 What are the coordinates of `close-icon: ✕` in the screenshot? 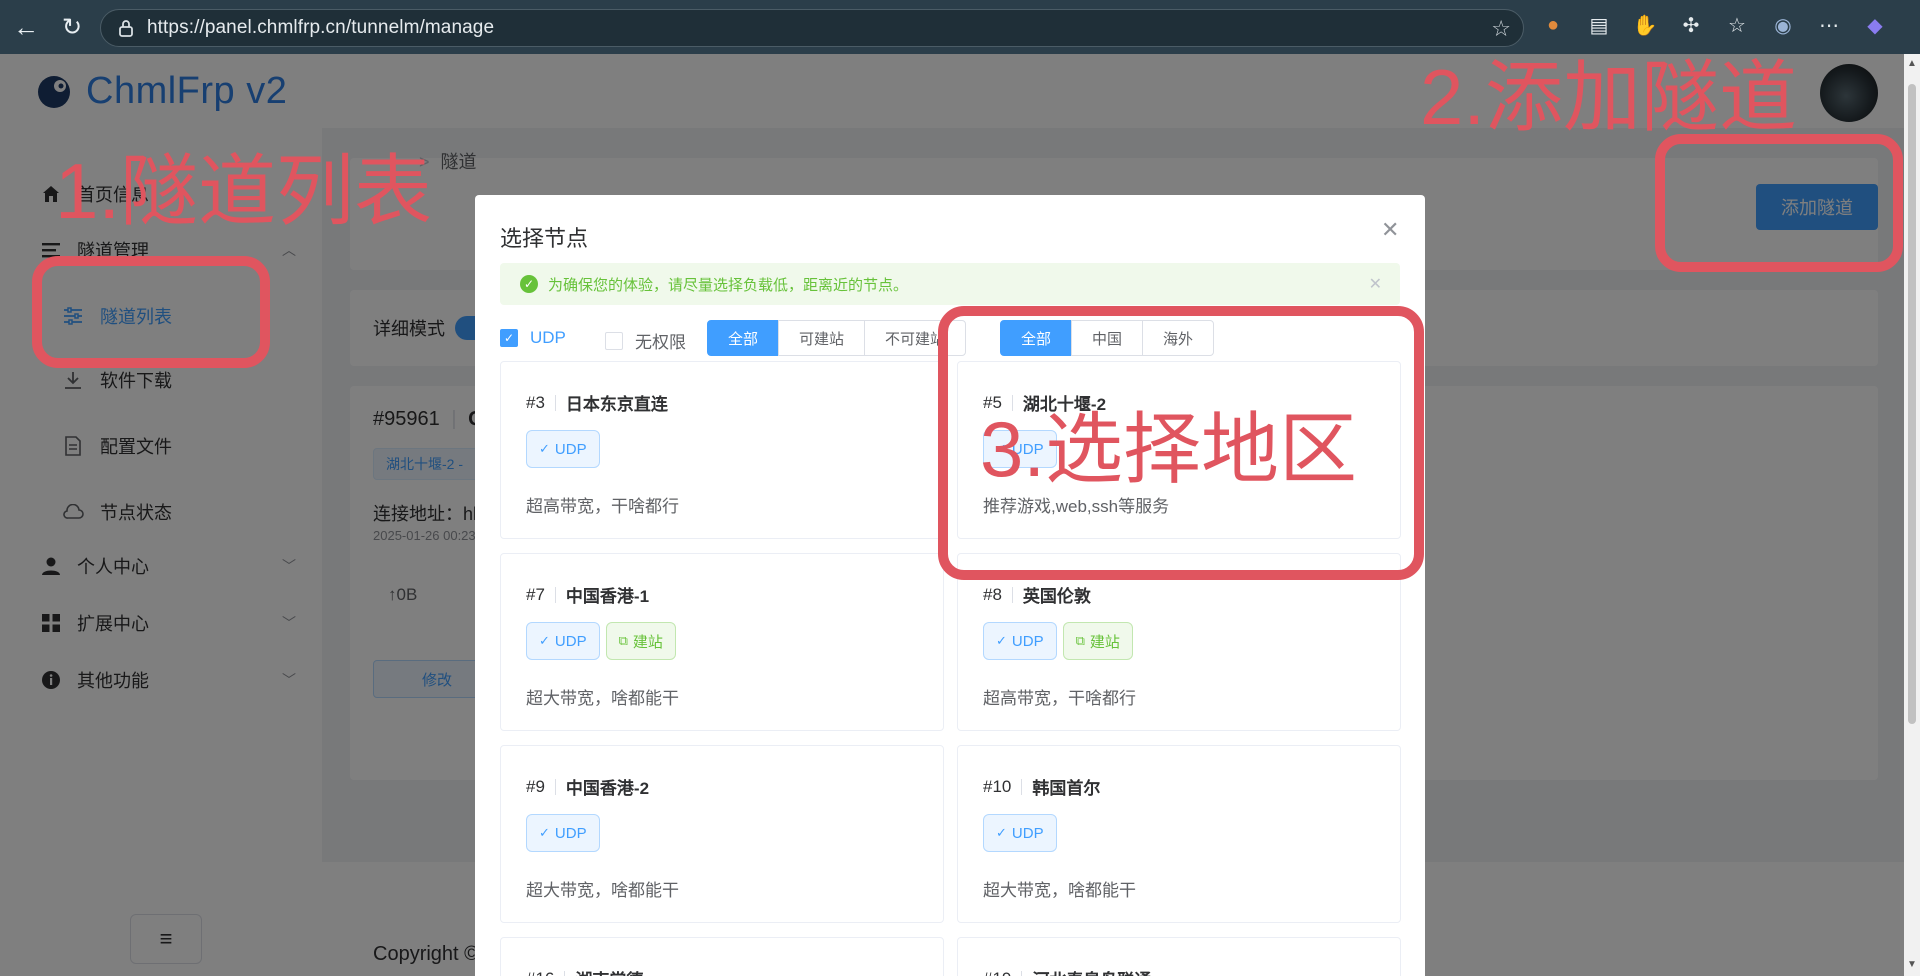 It's located at (1390, 230).